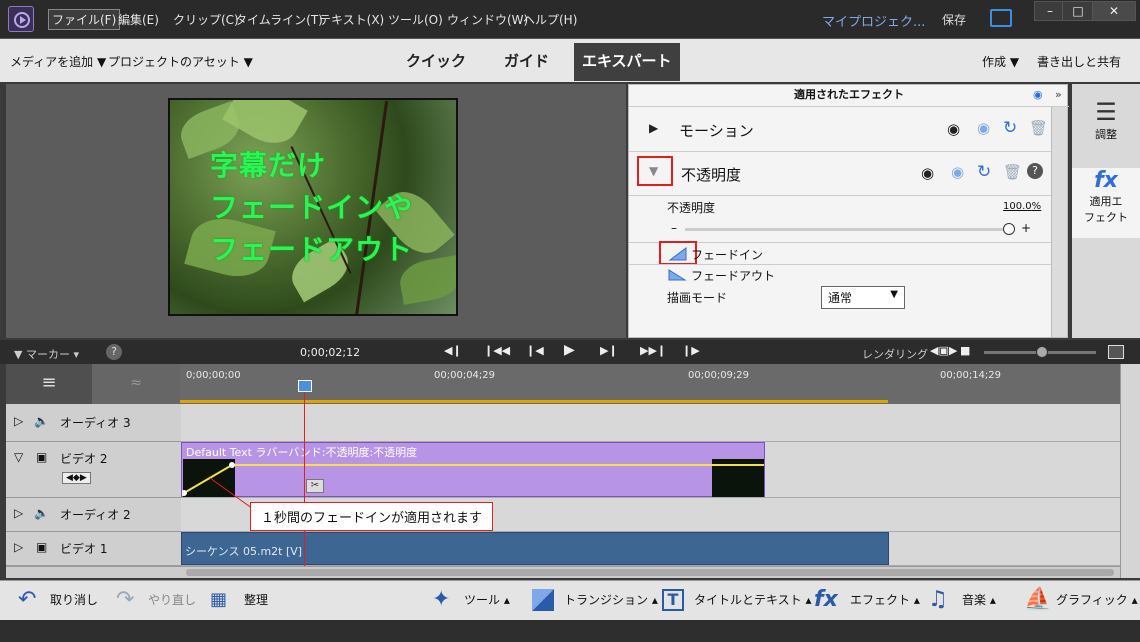 This screenshot has height=642, width=1140. What do you see at coordinates (543, 600) in the screenshot?
I see `transition-icon` at bounding box center [543, 600].